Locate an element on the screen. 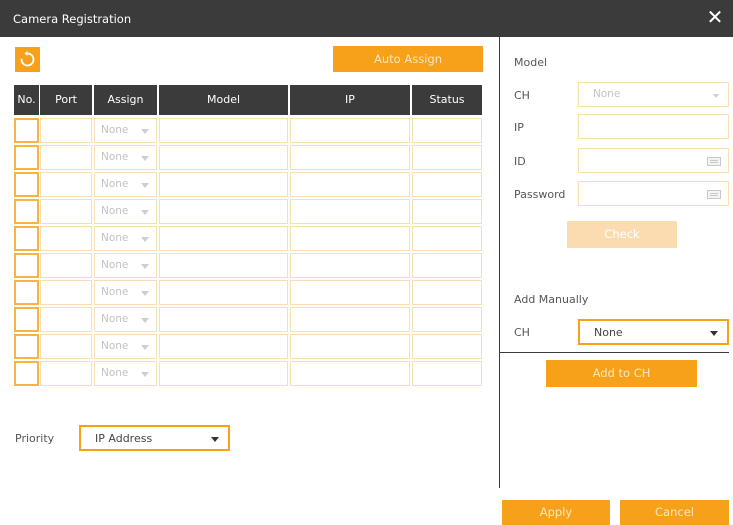  password-label: Password is located at coordinates (540, 194).